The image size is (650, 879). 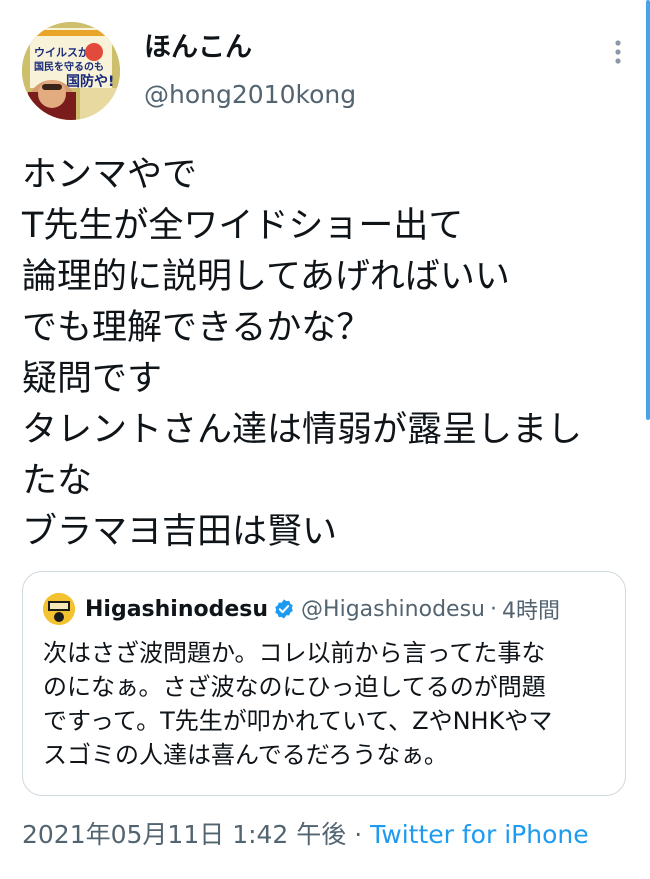 I want to click on svg-text: 国民を守るのも, so click(x=69, y=66).